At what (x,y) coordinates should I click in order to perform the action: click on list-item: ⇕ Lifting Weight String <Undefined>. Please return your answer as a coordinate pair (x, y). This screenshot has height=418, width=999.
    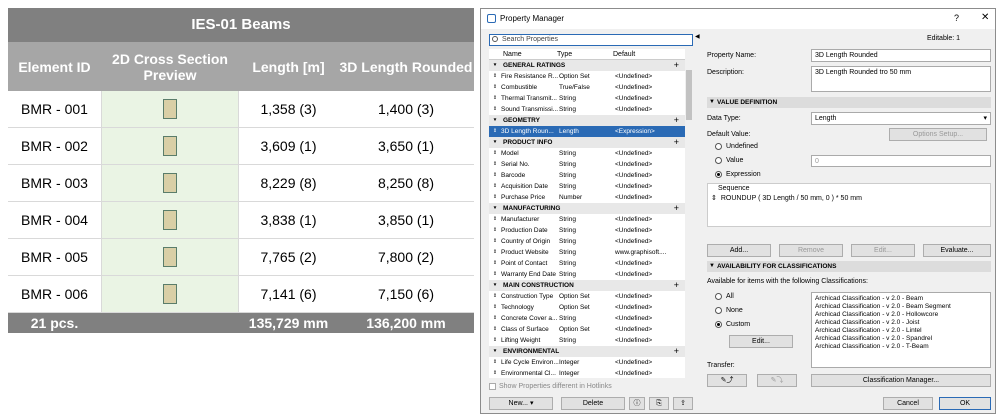
    Looking at the image, I should click on (587, 340).